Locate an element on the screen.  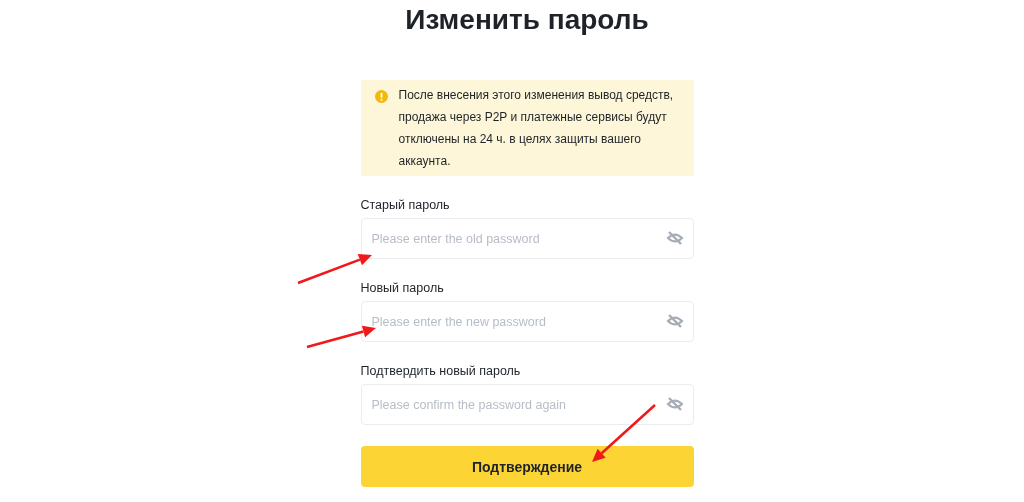
warning-icon is located at coordinates (381, 96).